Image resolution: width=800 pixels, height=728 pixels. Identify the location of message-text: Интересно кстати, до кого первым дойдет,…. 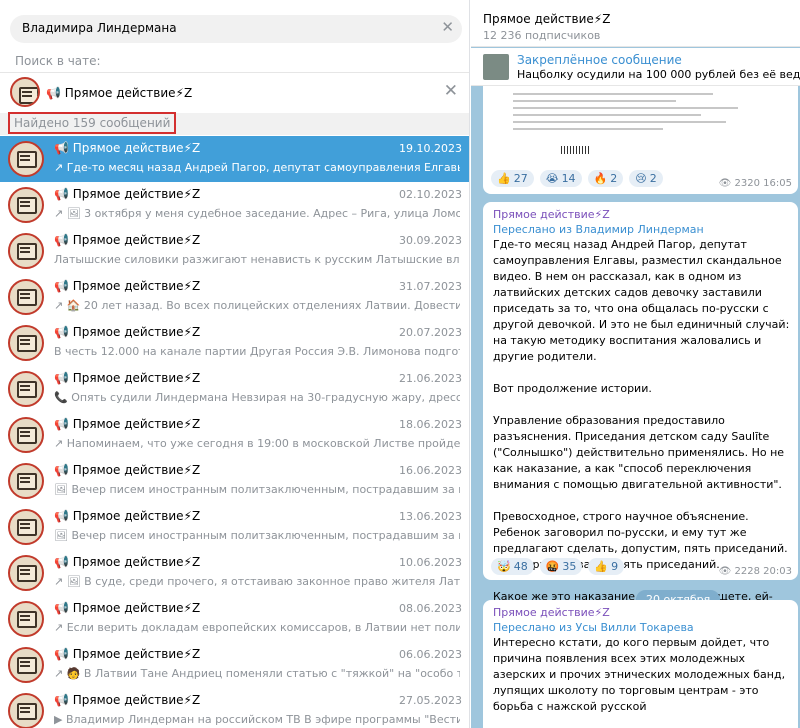
(641, 674).